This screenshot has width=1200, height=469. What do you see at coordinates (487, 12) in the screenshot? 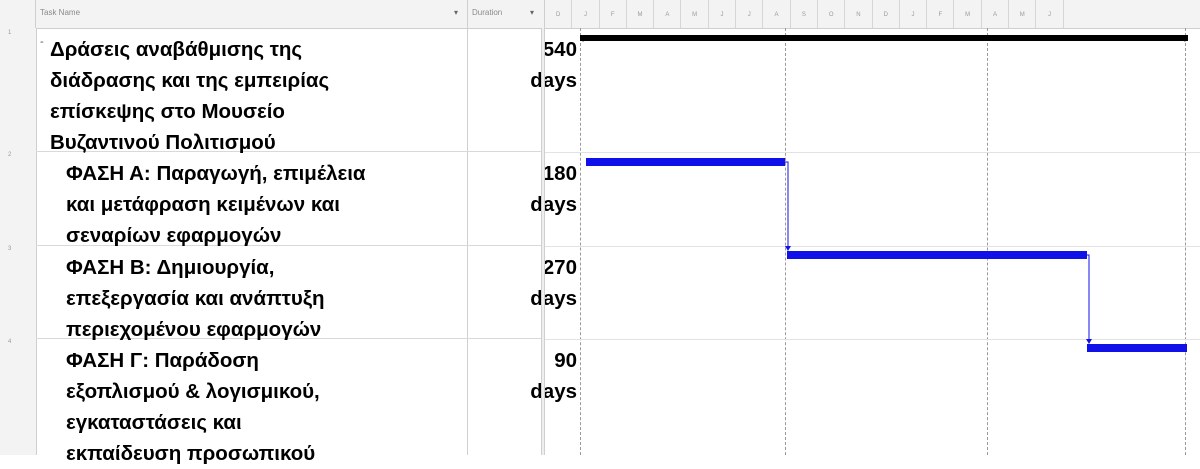
I see `duration-header-label: Duration` at bounding box center [487, 12].